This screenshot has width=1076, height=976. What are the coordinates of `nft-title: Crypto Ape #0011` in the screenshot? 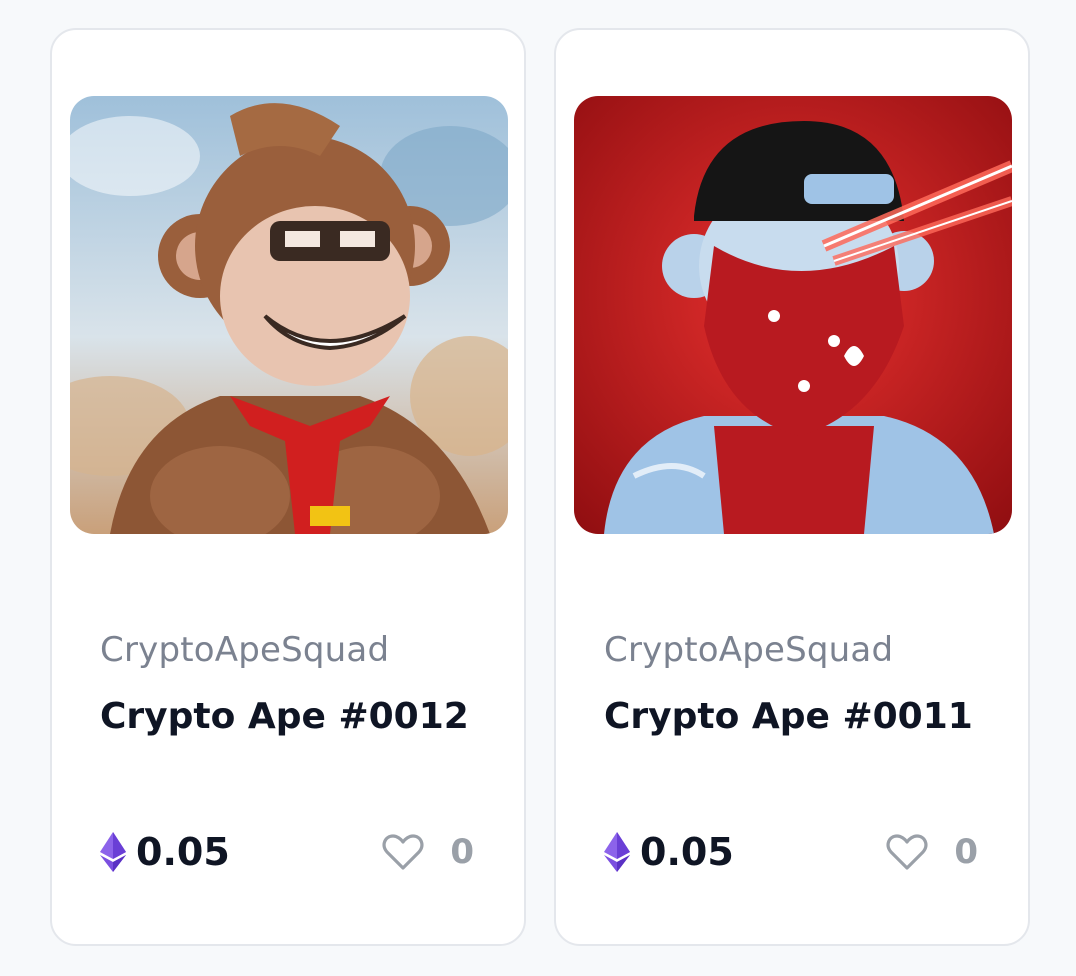 It's located at (788, 716).